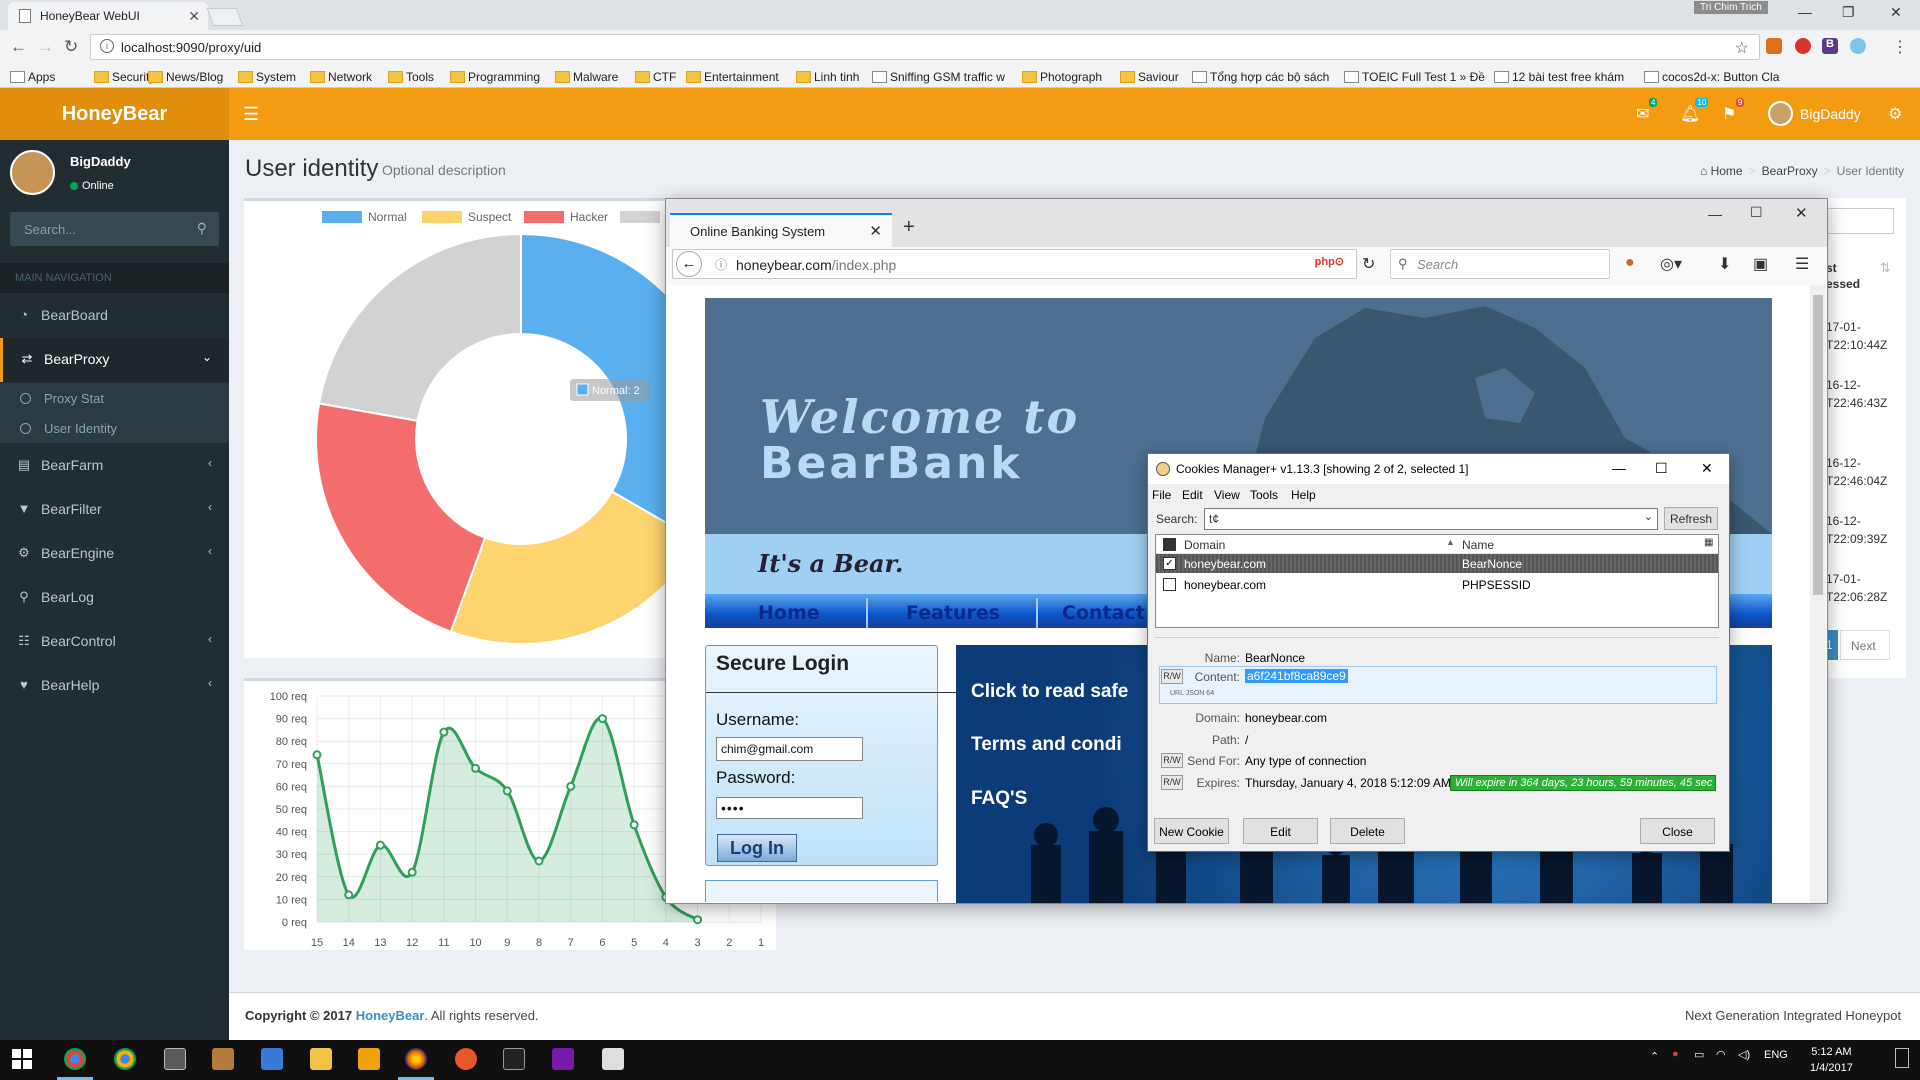  Describe the element at coordinates (321, 1059) in the screenshot. I see `file-explorer-icon` at that location.